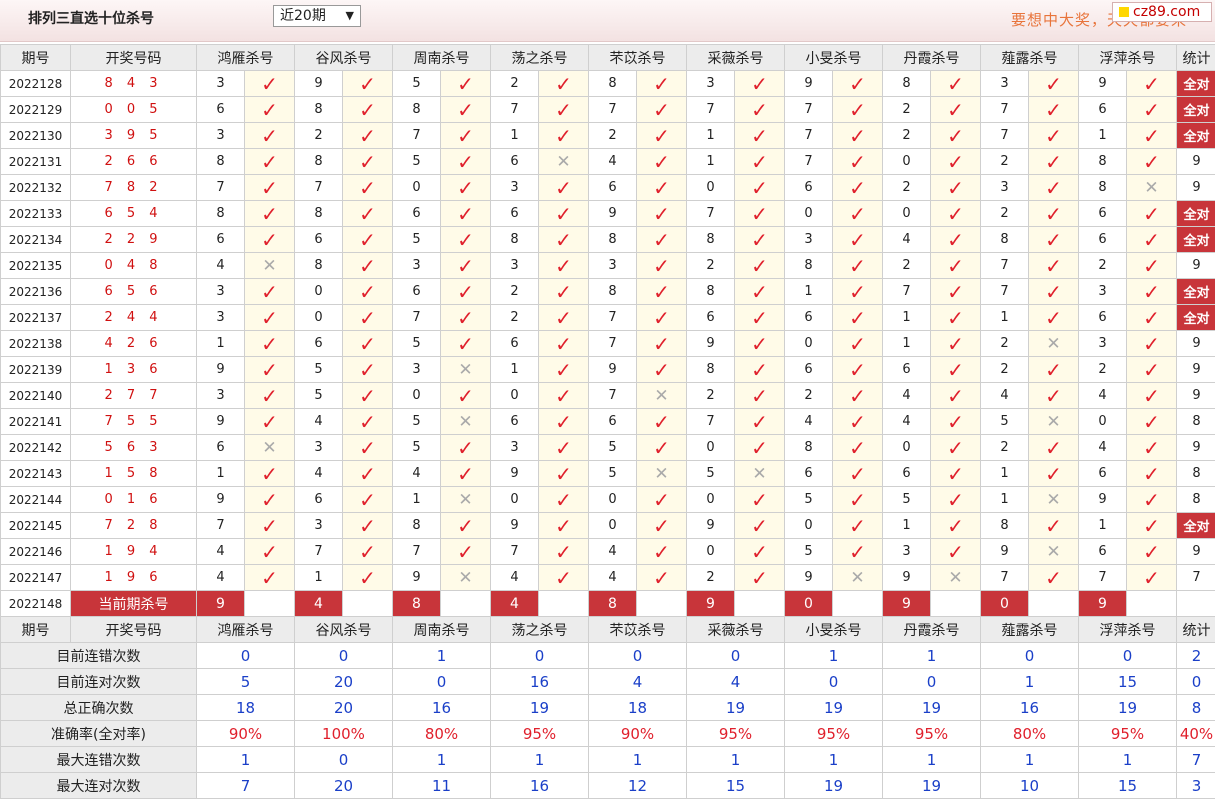 The image size is (1215, 805). Describe the element at coordinates (1127, 733) in the screenshot. I see `stats-value: 95%` at that location.